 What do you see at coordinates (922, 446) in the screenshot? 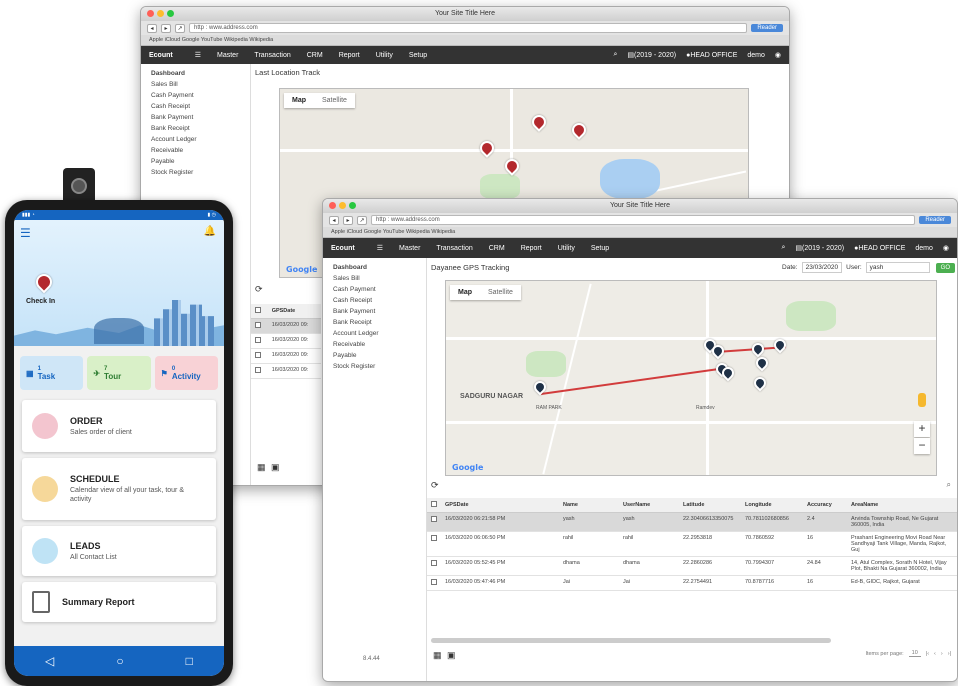
I see `zoom-out-button: −` at bounding box center [922, 446].